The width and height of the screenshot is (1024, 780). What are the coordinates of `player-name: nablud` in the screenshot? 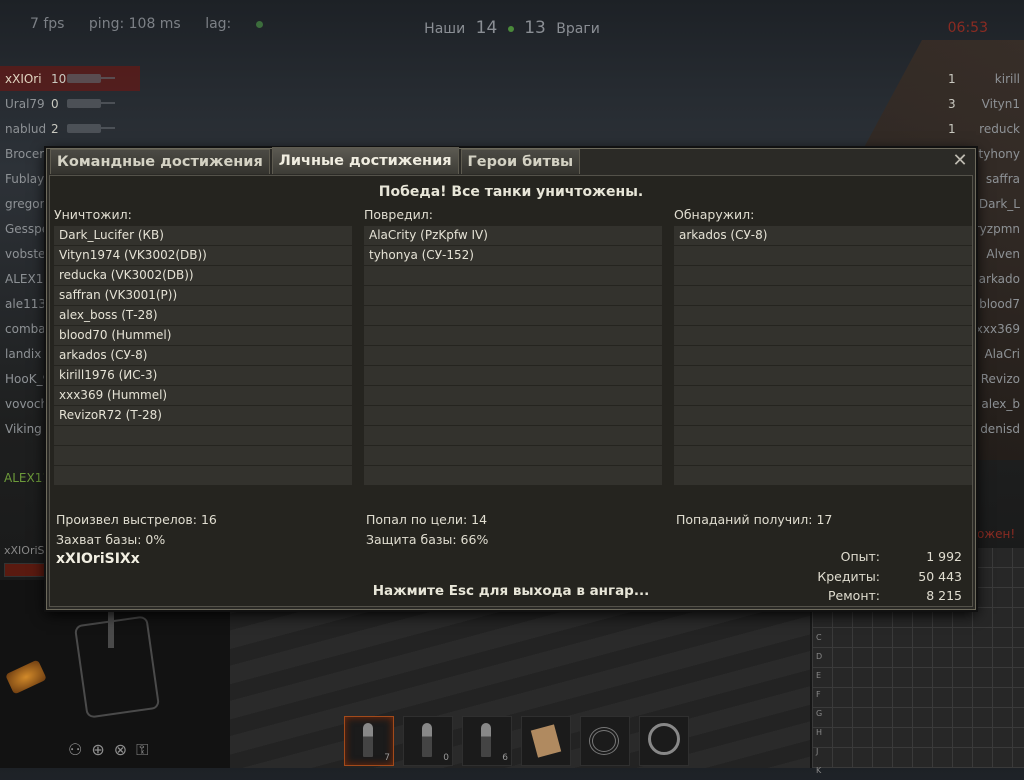 It's located at (26, 128).